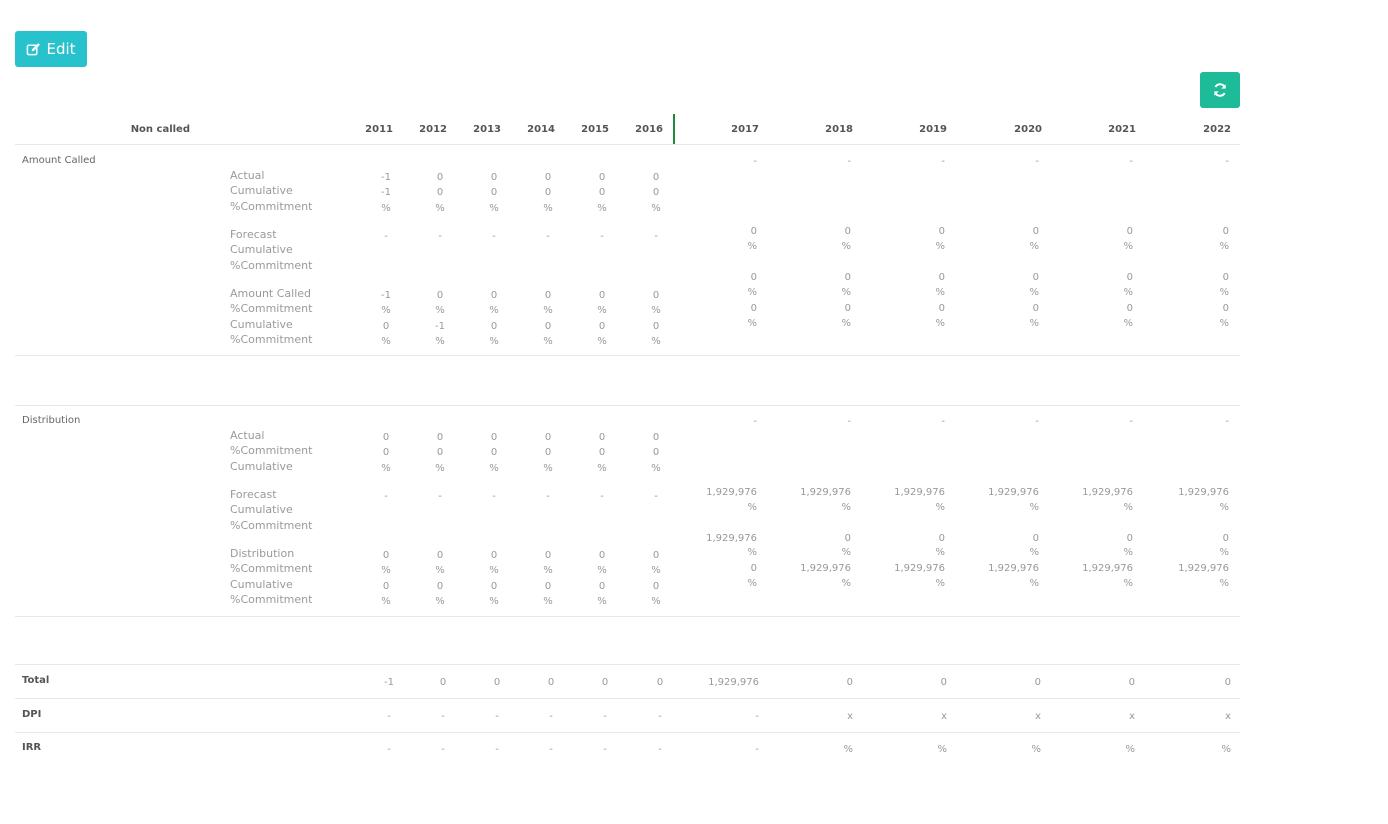 This screenshot has width=1388, height=824. I want to click on refresh-icon, so click(1220, 90).